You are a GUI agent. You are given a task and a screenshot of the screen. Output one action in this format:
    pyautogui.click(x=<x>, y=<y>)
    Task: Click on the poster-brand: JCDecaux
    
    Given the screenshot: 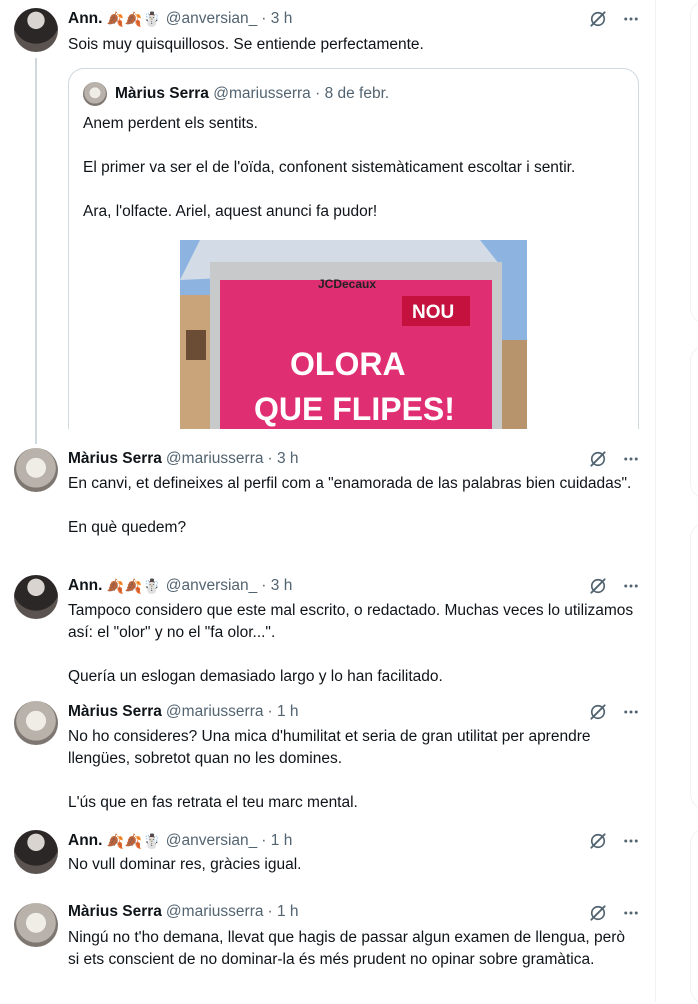 What is the action you would take?
    pyautogui.click(x=347, y=284)
    